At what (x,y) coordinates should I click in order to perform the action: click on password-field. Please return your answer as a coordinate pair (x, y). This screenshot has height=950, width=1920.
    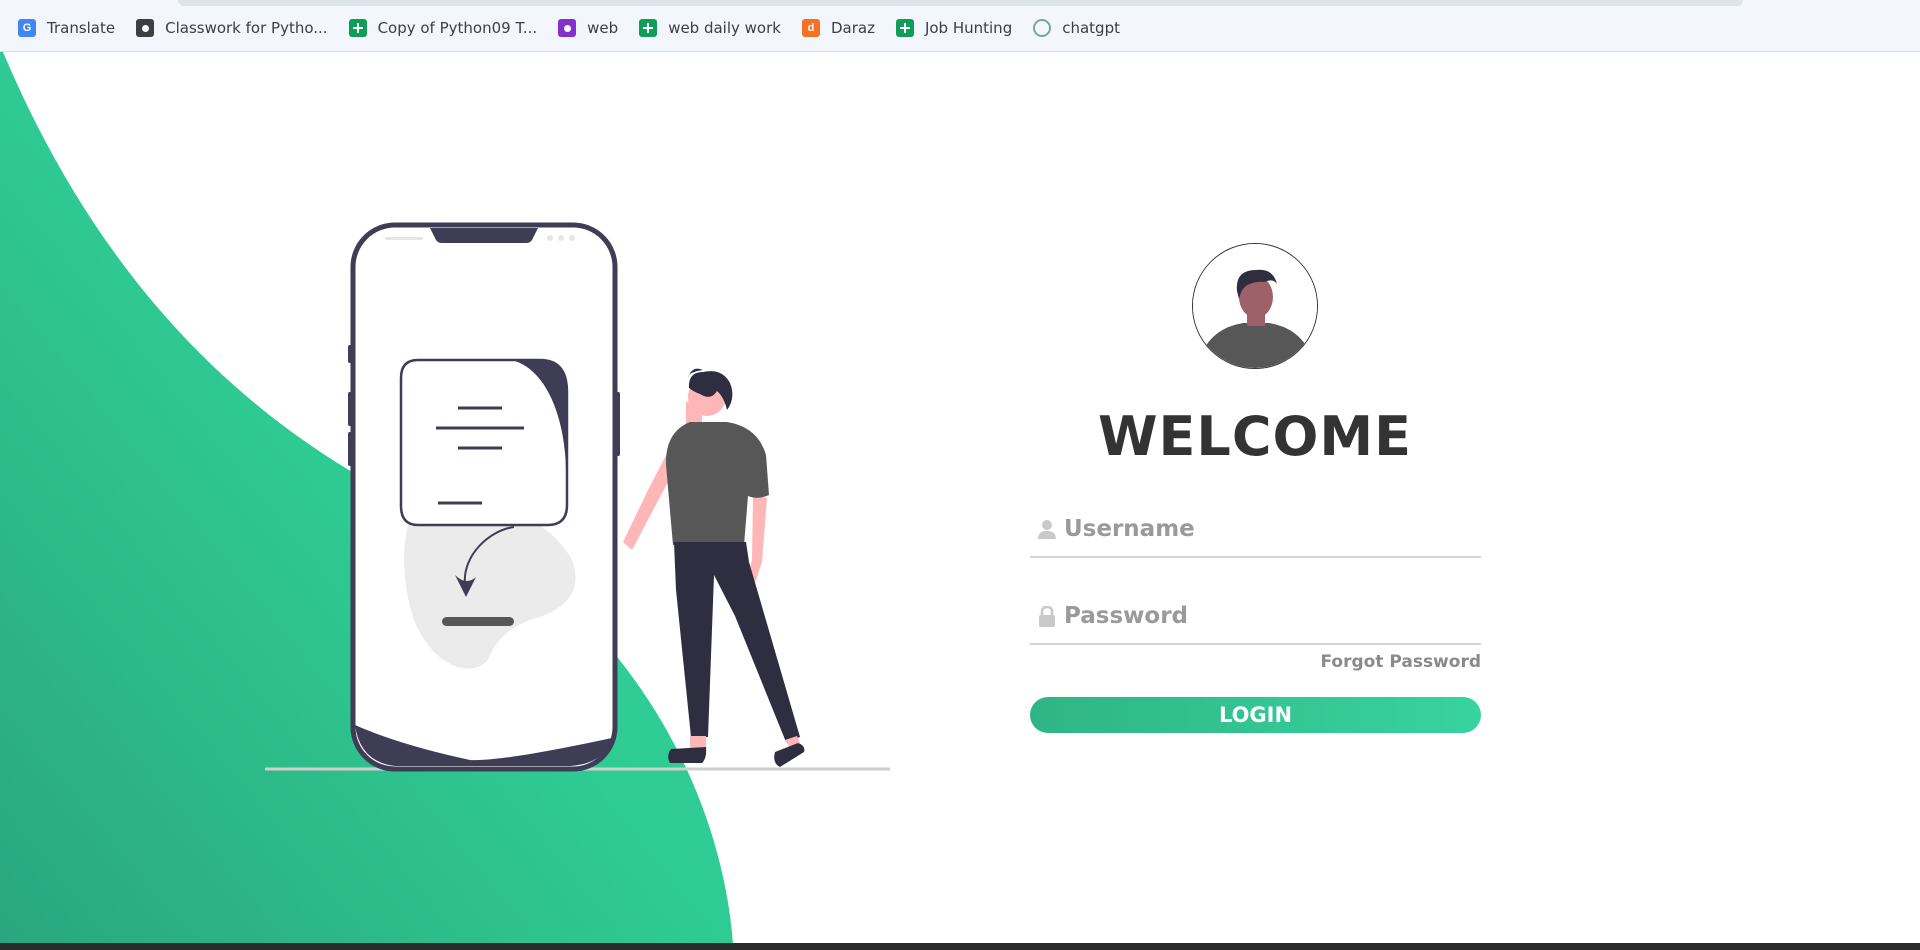
    Looking at the image, I should click on (1255, 617).